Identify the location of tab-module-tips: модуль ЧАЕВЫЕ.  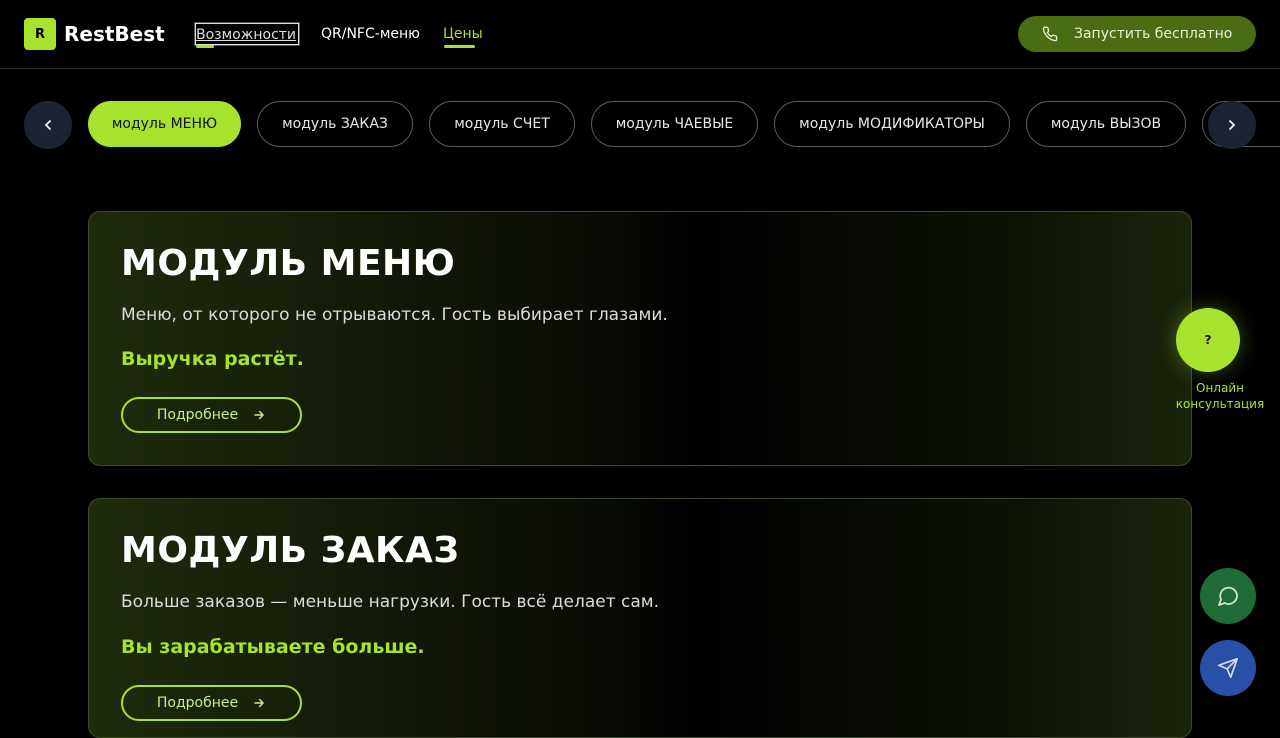
(674, 124).